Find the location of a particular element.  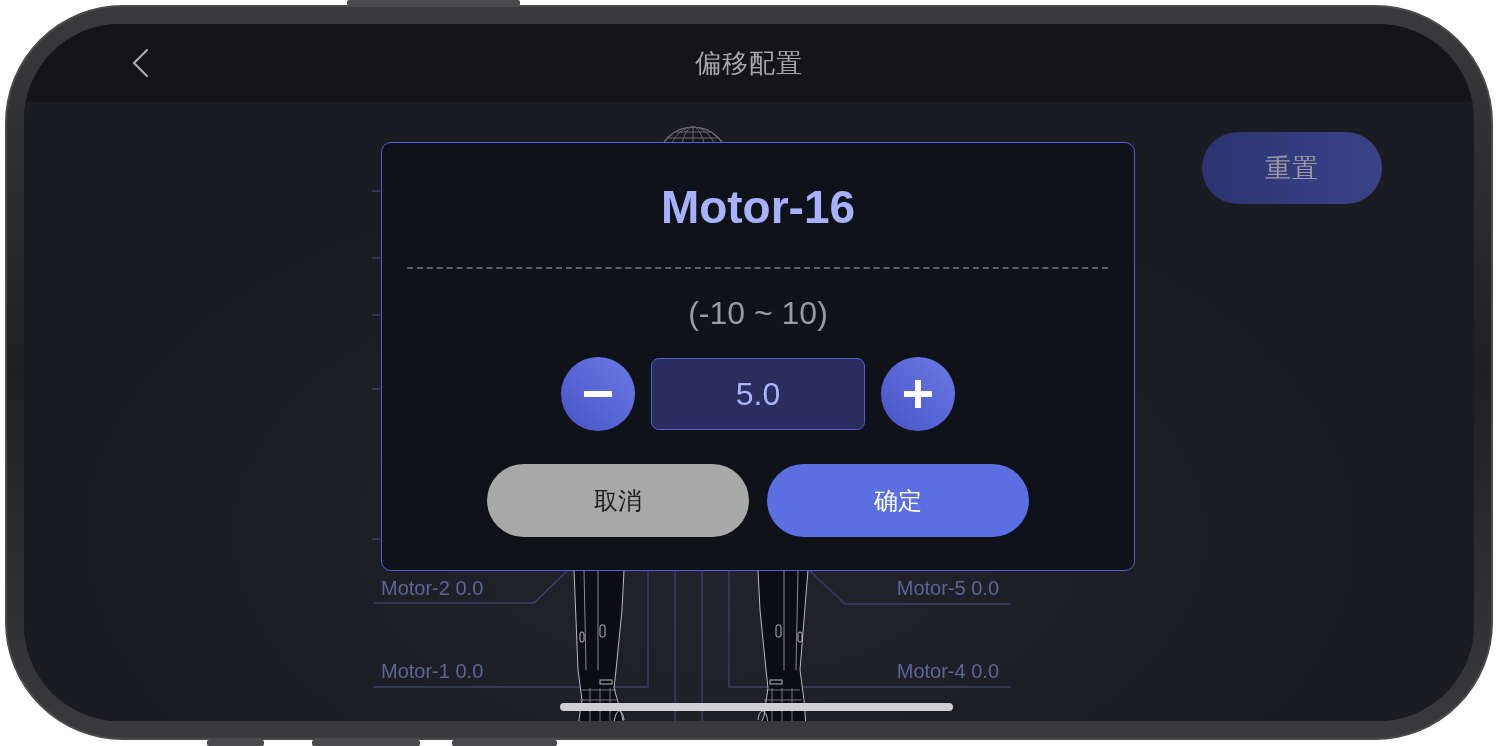

value-field: 5.0 is located at coordinates (758, 394).